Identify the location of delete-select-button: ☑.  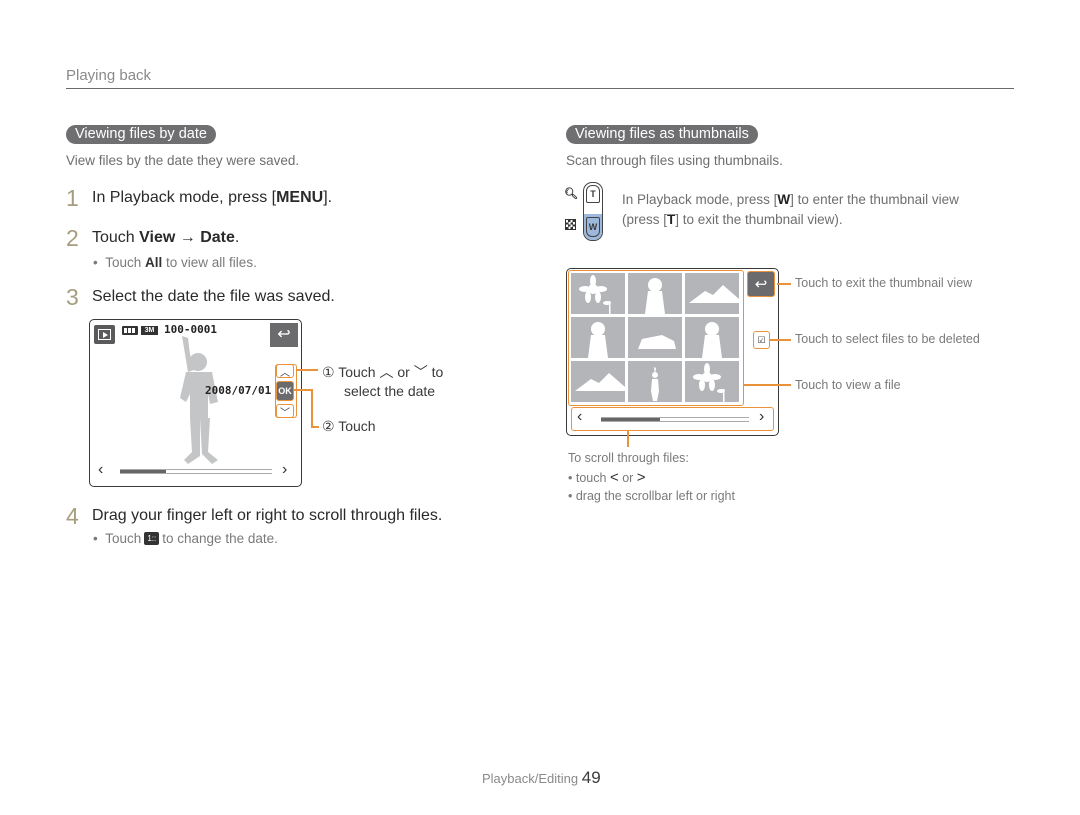
(761, 340).